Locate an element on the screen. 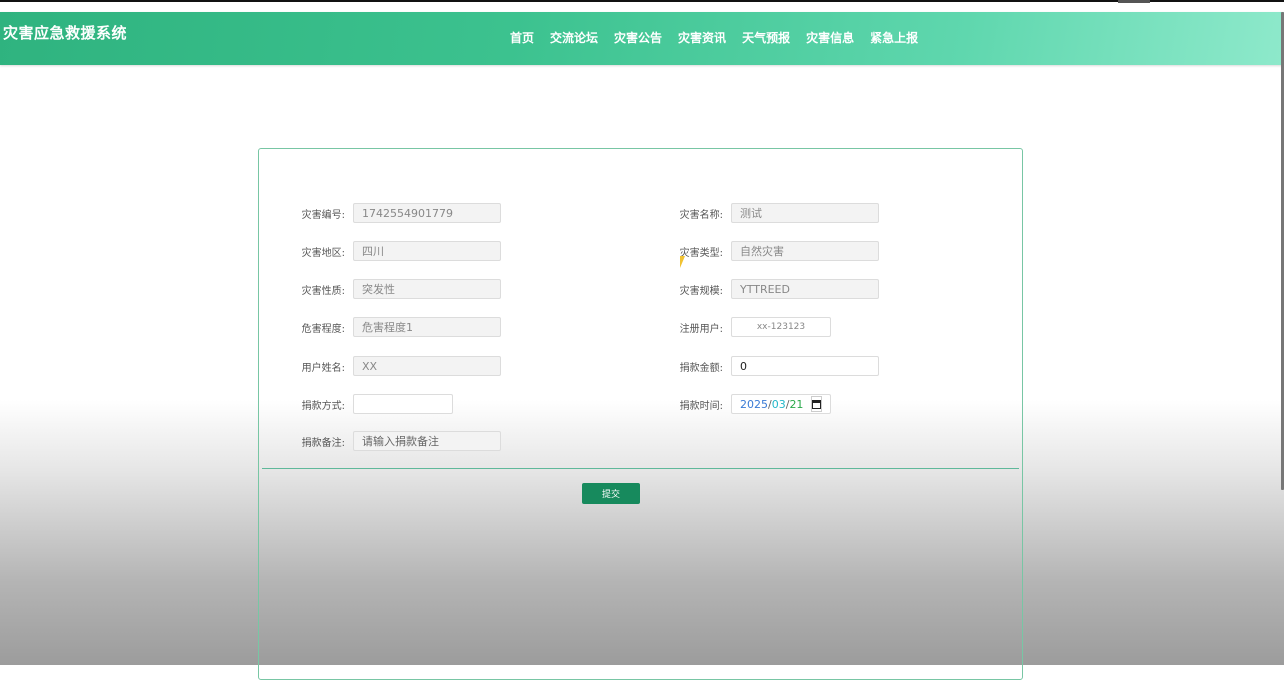 The image size is (1284, 680). row-username: 用户姓名: XX is located at coordinates (398, 366).